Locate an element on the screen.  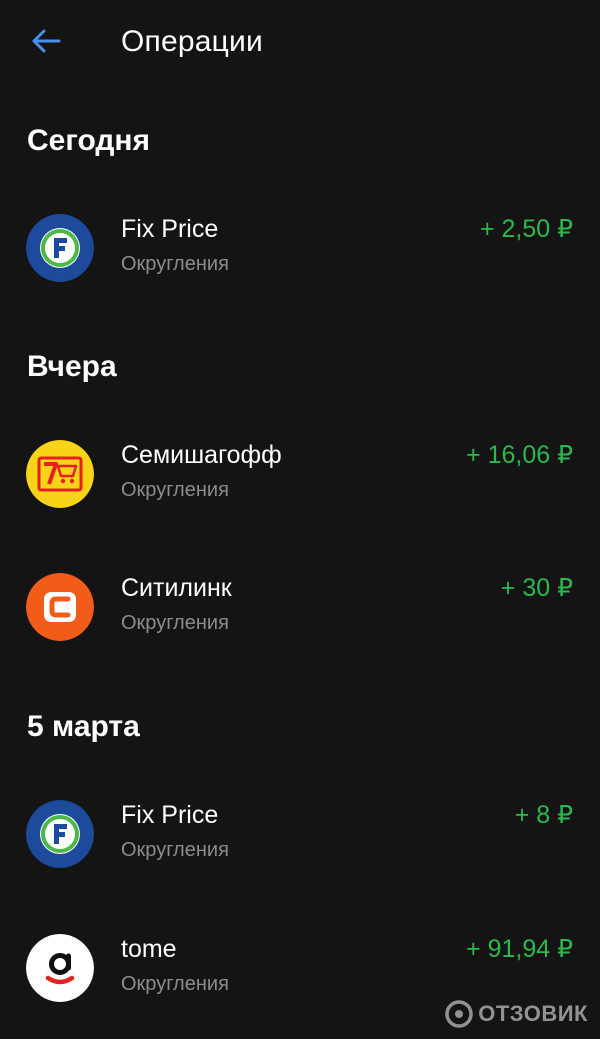
semishagoff-logo is located at coordinates (60, 474).